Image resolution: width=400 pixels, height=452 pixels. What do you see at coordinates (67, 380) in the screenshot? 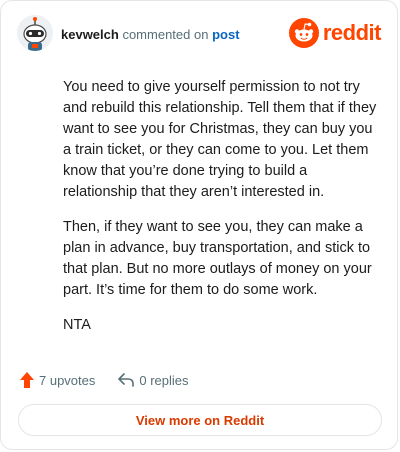
I see `upvote-count: 7 upvotes` at bounding box center [67, 380].